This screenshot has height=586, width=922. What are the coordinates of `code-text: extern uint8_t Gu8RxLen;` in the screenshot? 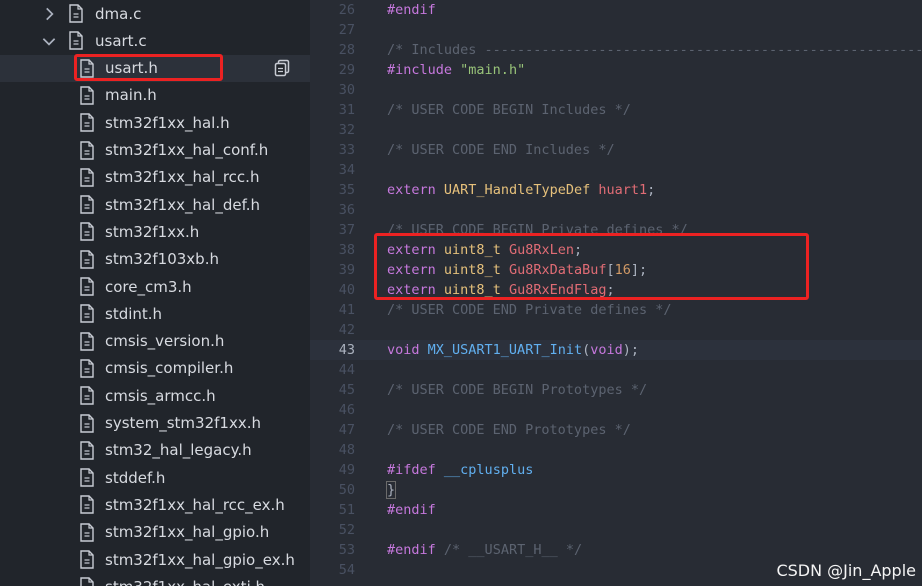 It's located at (484, 250).